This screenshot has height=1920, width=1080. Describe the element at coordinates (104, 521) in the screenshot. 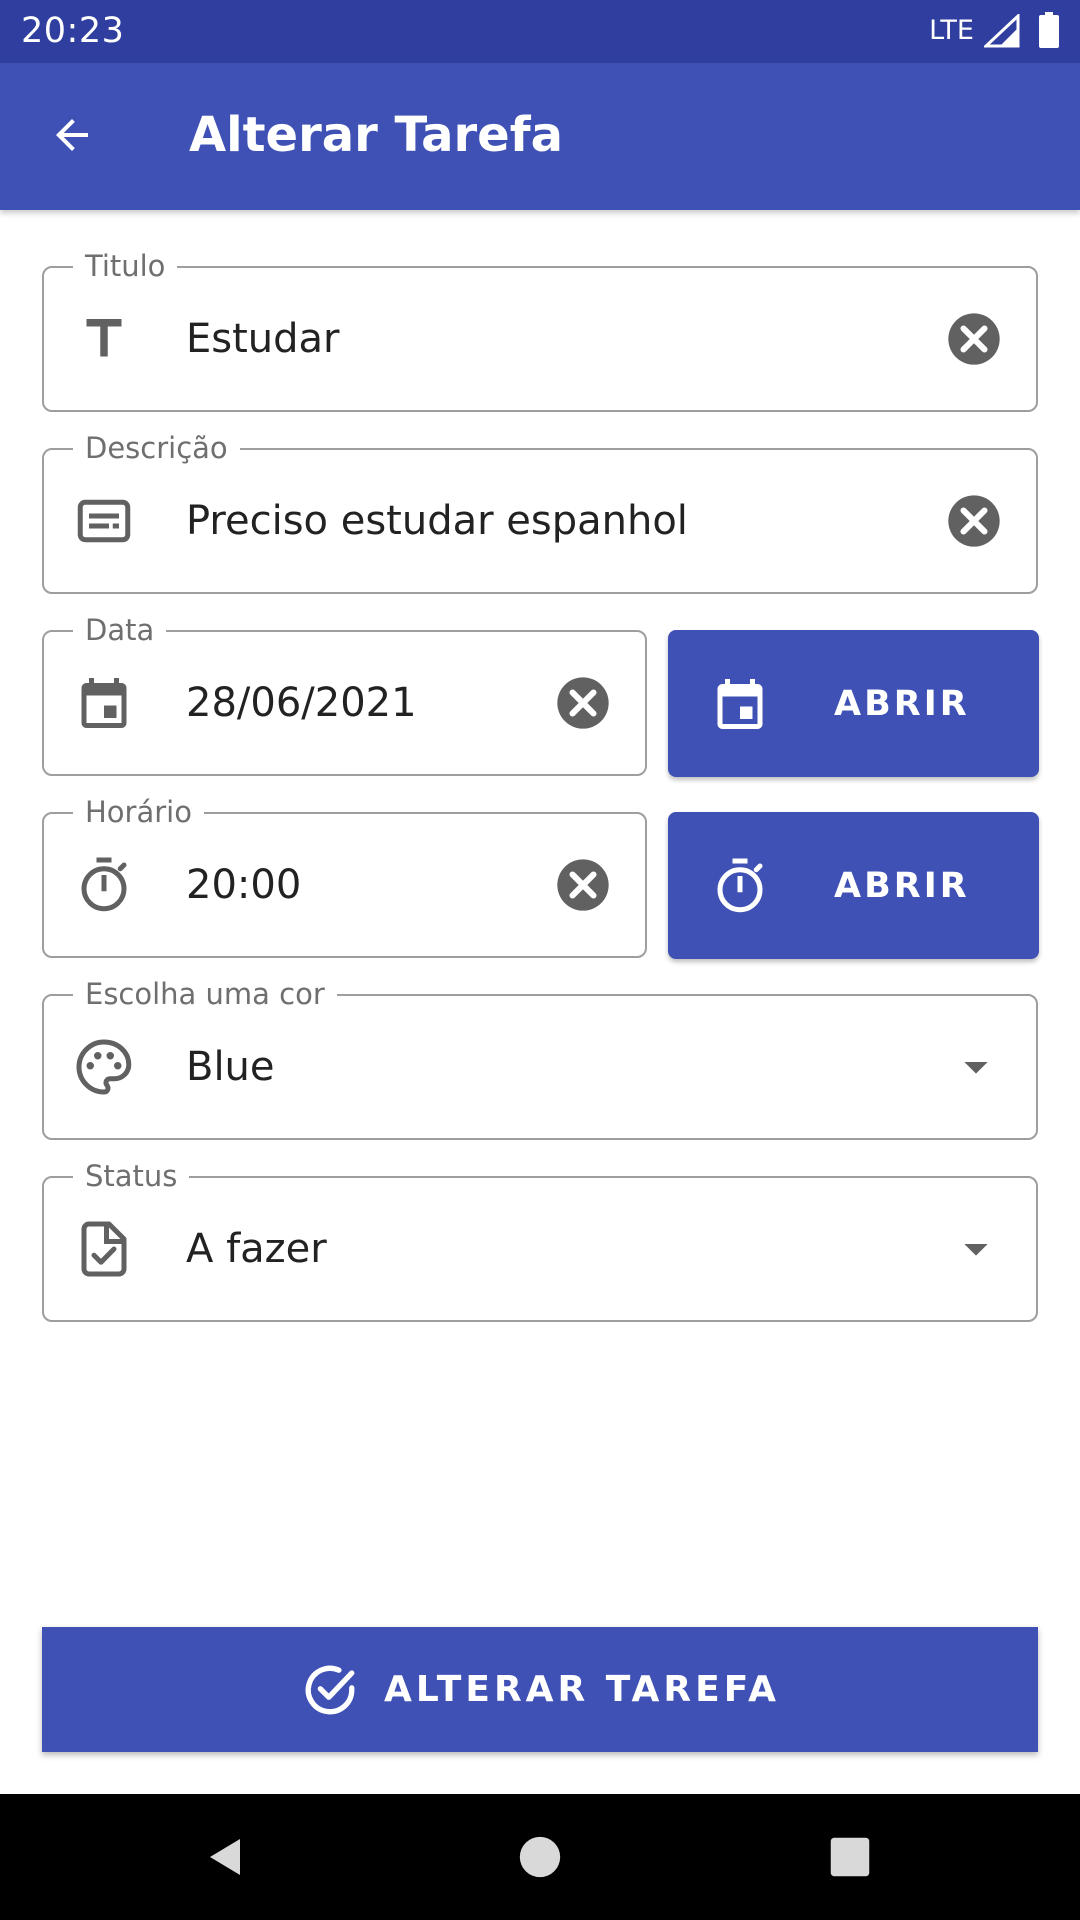

I see `subject-icon` at that location.